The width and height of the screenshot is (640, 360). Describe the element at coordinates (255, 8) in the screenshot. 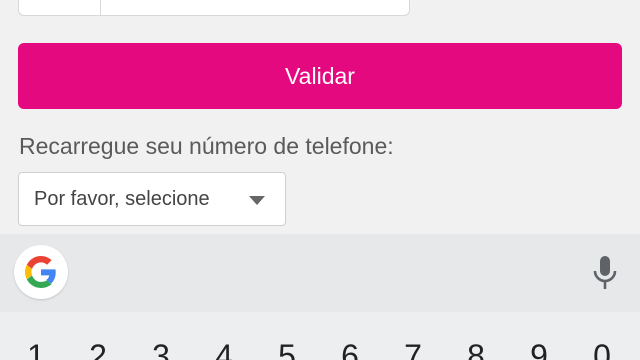

I see `phone-input: .` at that location.